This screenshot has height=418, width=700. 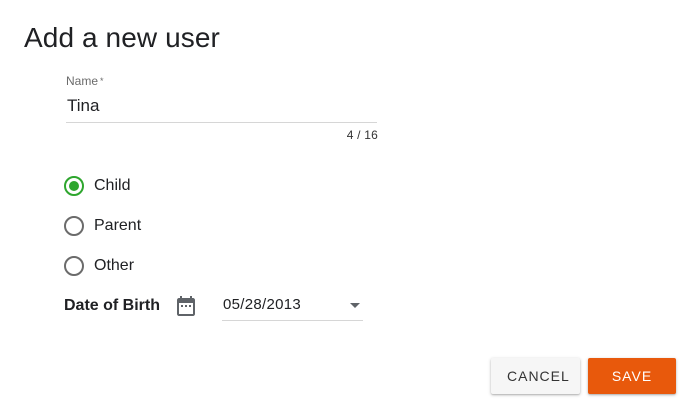 I want to click on radio-option-child: Child, so click(x=101, y=186).